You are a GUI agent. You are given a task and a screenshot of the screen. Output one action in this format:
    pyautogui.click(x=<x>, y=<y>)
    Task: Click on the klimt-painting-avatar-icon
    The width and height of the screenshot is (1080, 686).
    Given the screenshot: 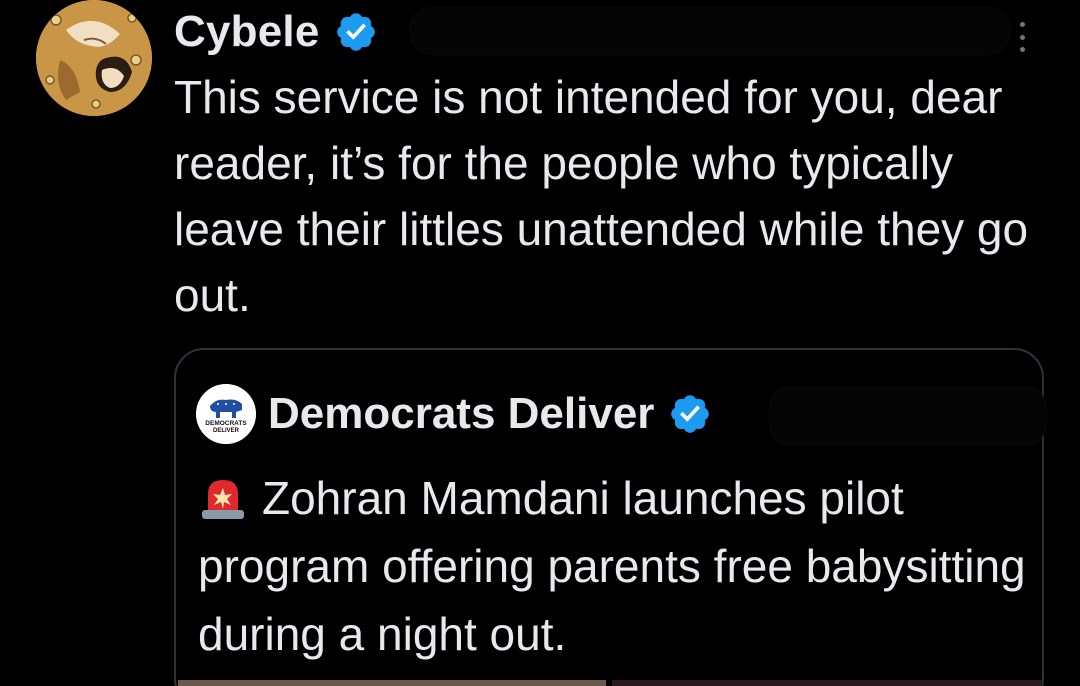 What is the action you would take?
    pyautogui.click(x=94, y=58)
    